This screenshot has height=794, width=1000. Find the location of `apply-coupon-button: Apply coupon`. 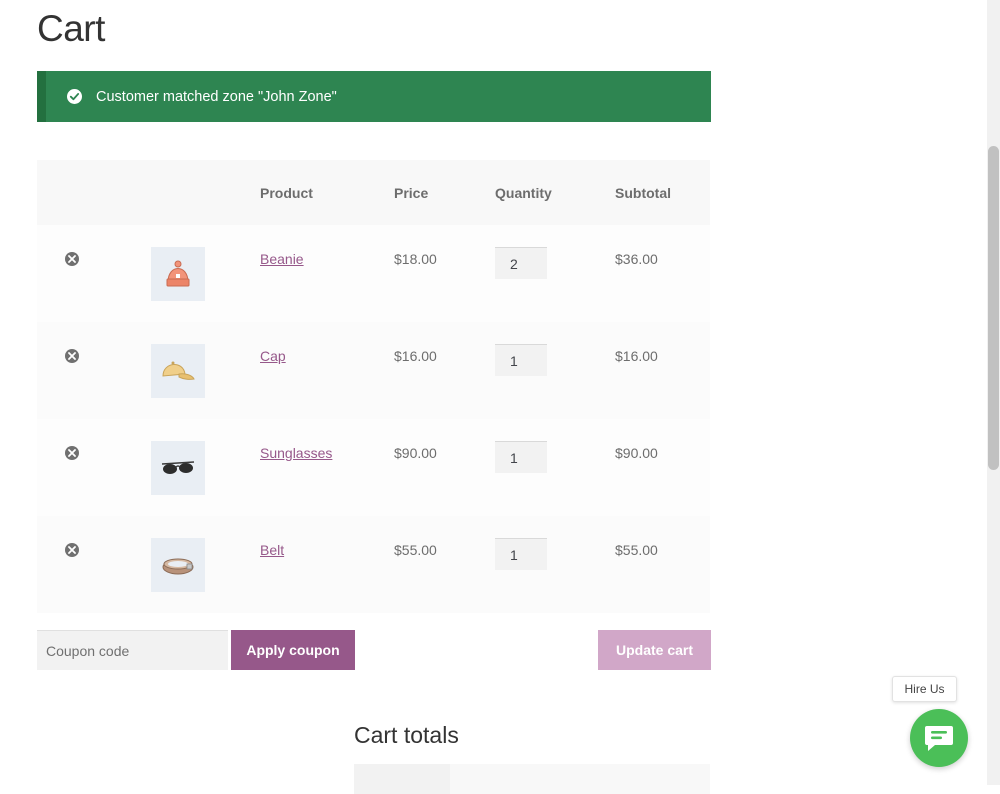

apply-coupon-button: Apply coupon is located at coordinates (293, 650).